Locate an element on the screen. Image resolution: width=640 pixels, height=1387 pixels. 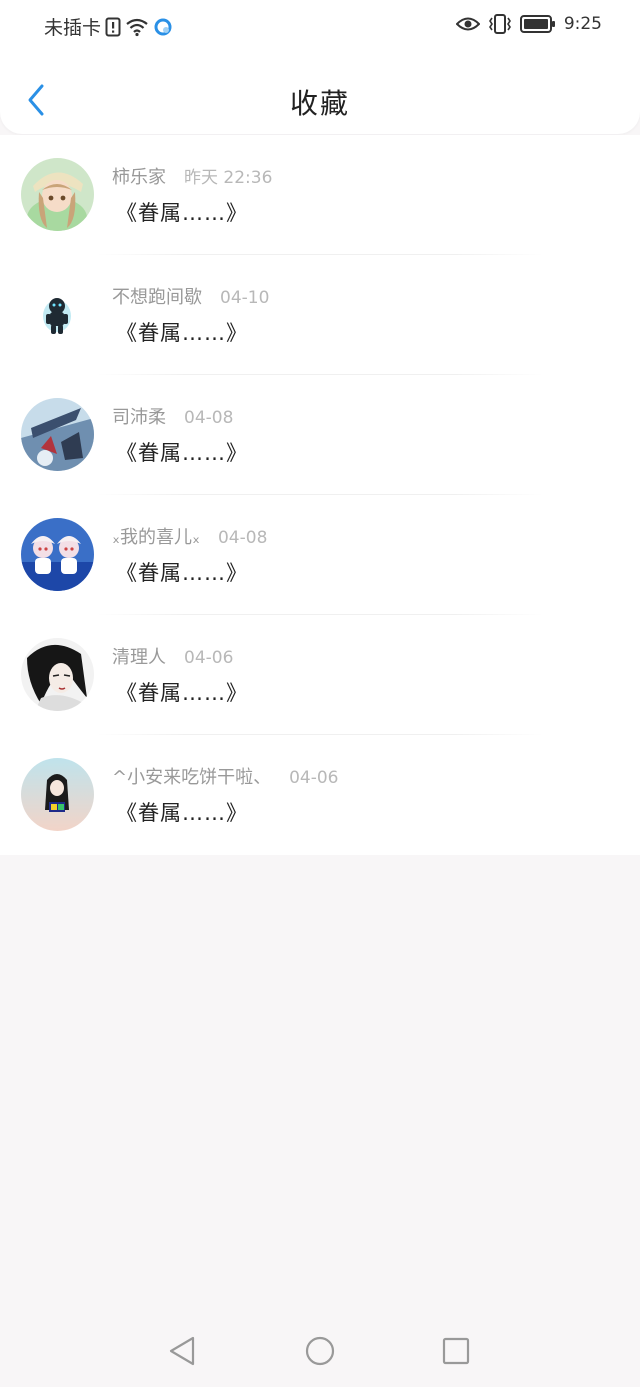
item-meta: 不想跑间歇 04-10 is located at coordinates (190, 296).